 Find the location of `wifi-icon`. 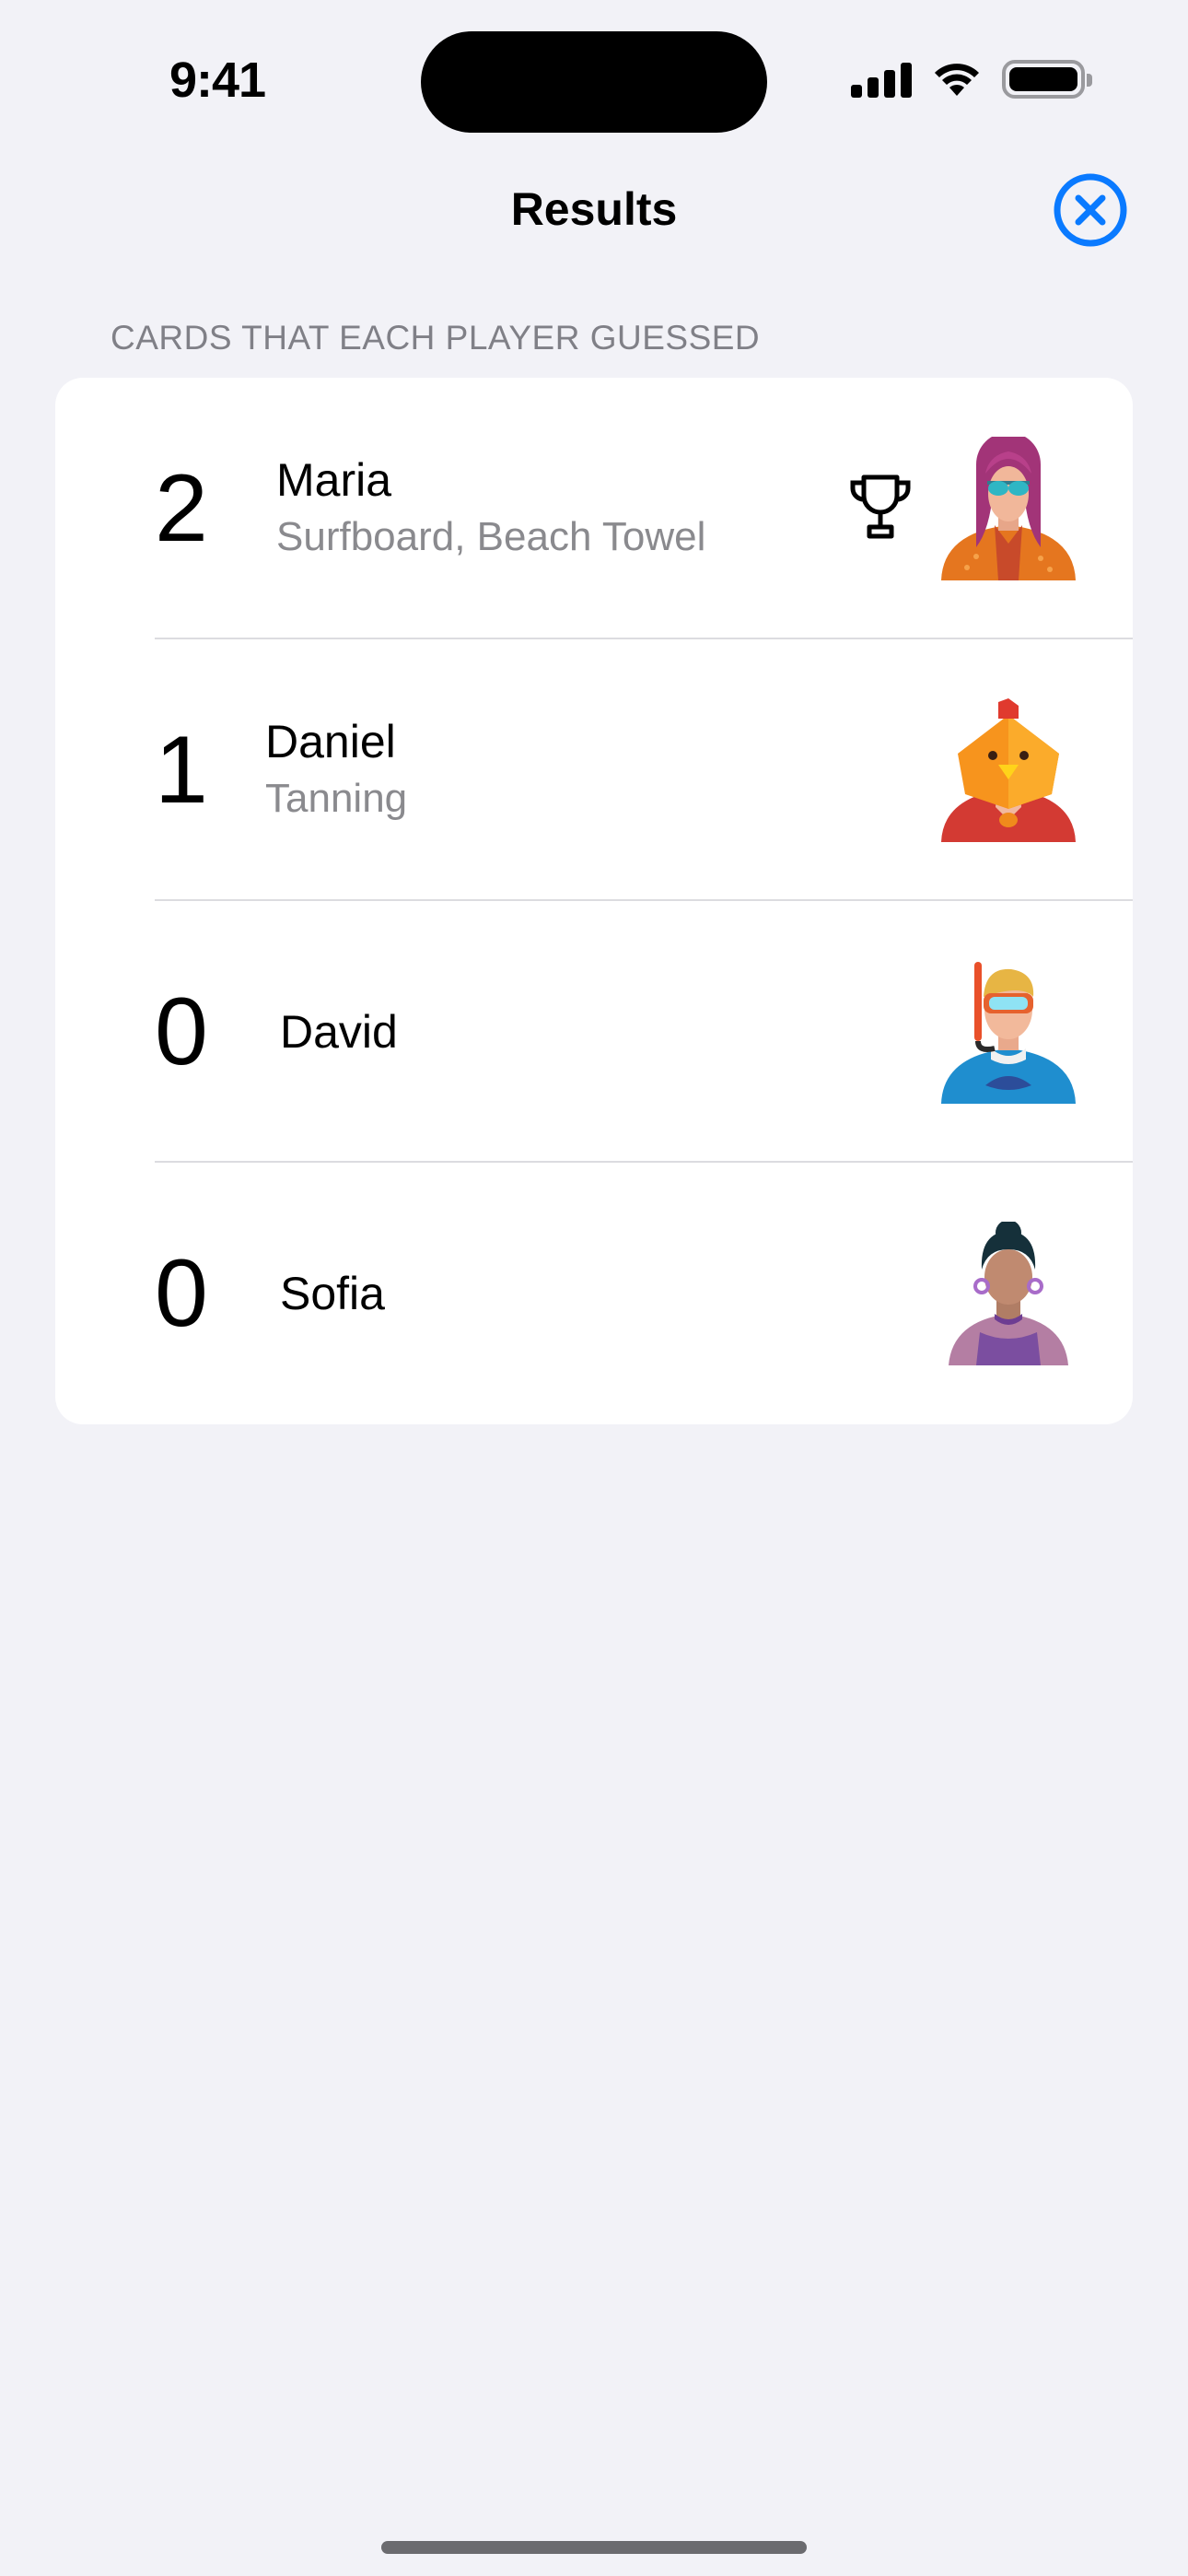

wifi-icon is located at coordinates (957, 80).